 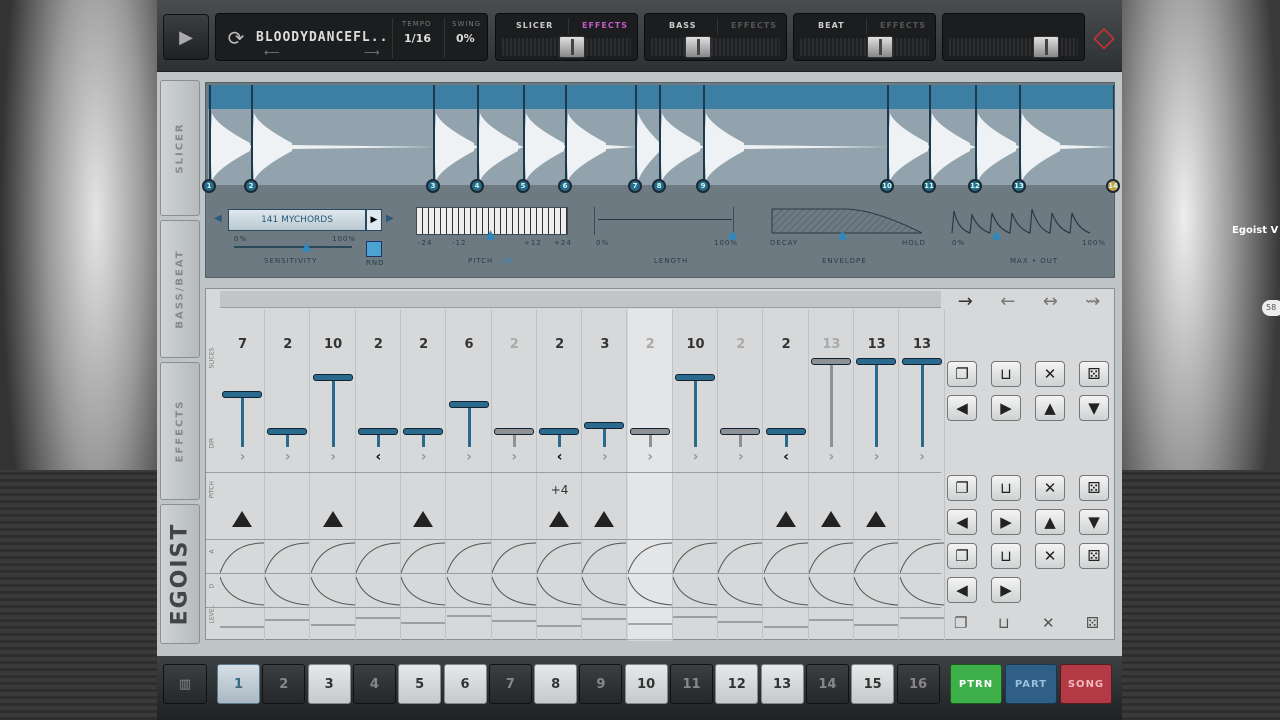 What do you see at coordinates (374, 220) in the screenshot?
I see `preset-play-icon: ▶` at bounding box center [374, 220].